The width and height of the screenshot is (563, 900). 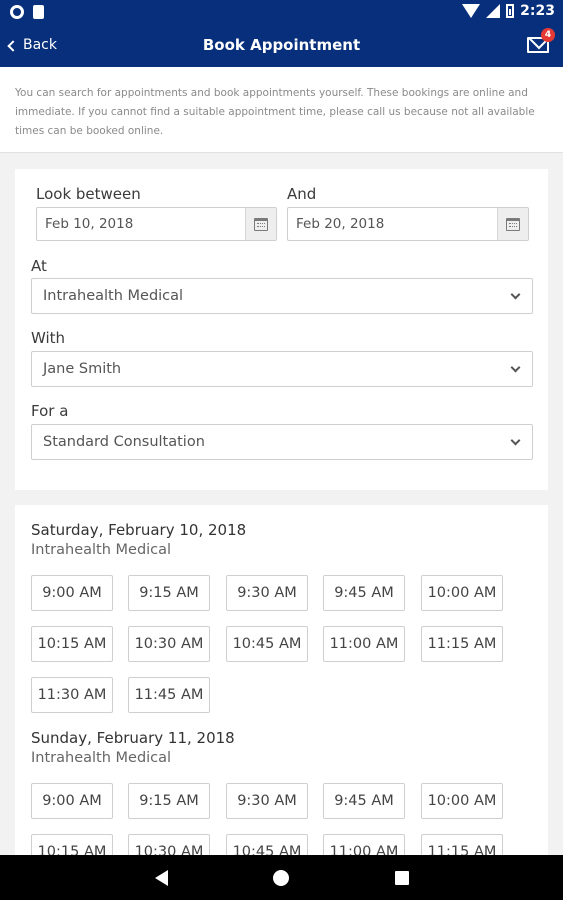 I want to click on battery-icon, so click(x=510, y=11).